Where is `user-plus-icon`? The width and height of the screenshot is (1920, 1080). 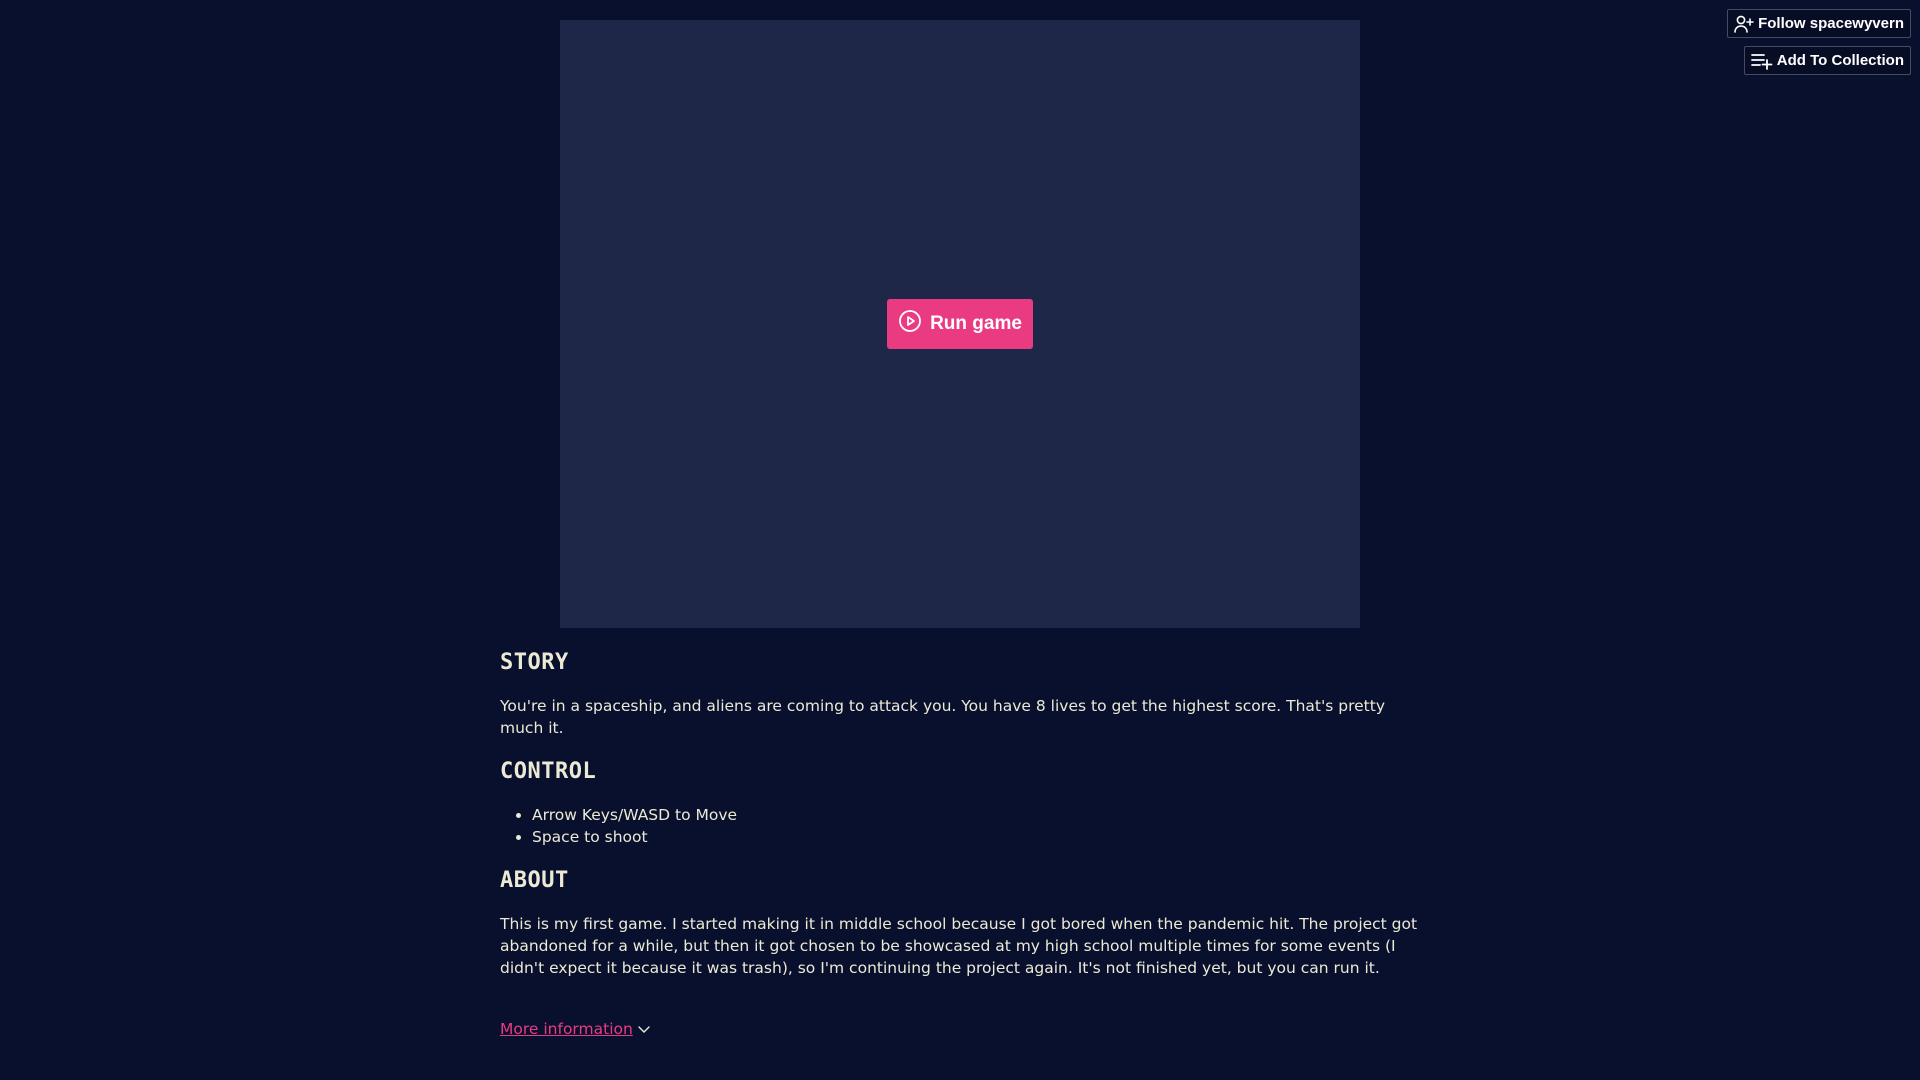
user-plus-icon is located at coordinates (1744, 24).